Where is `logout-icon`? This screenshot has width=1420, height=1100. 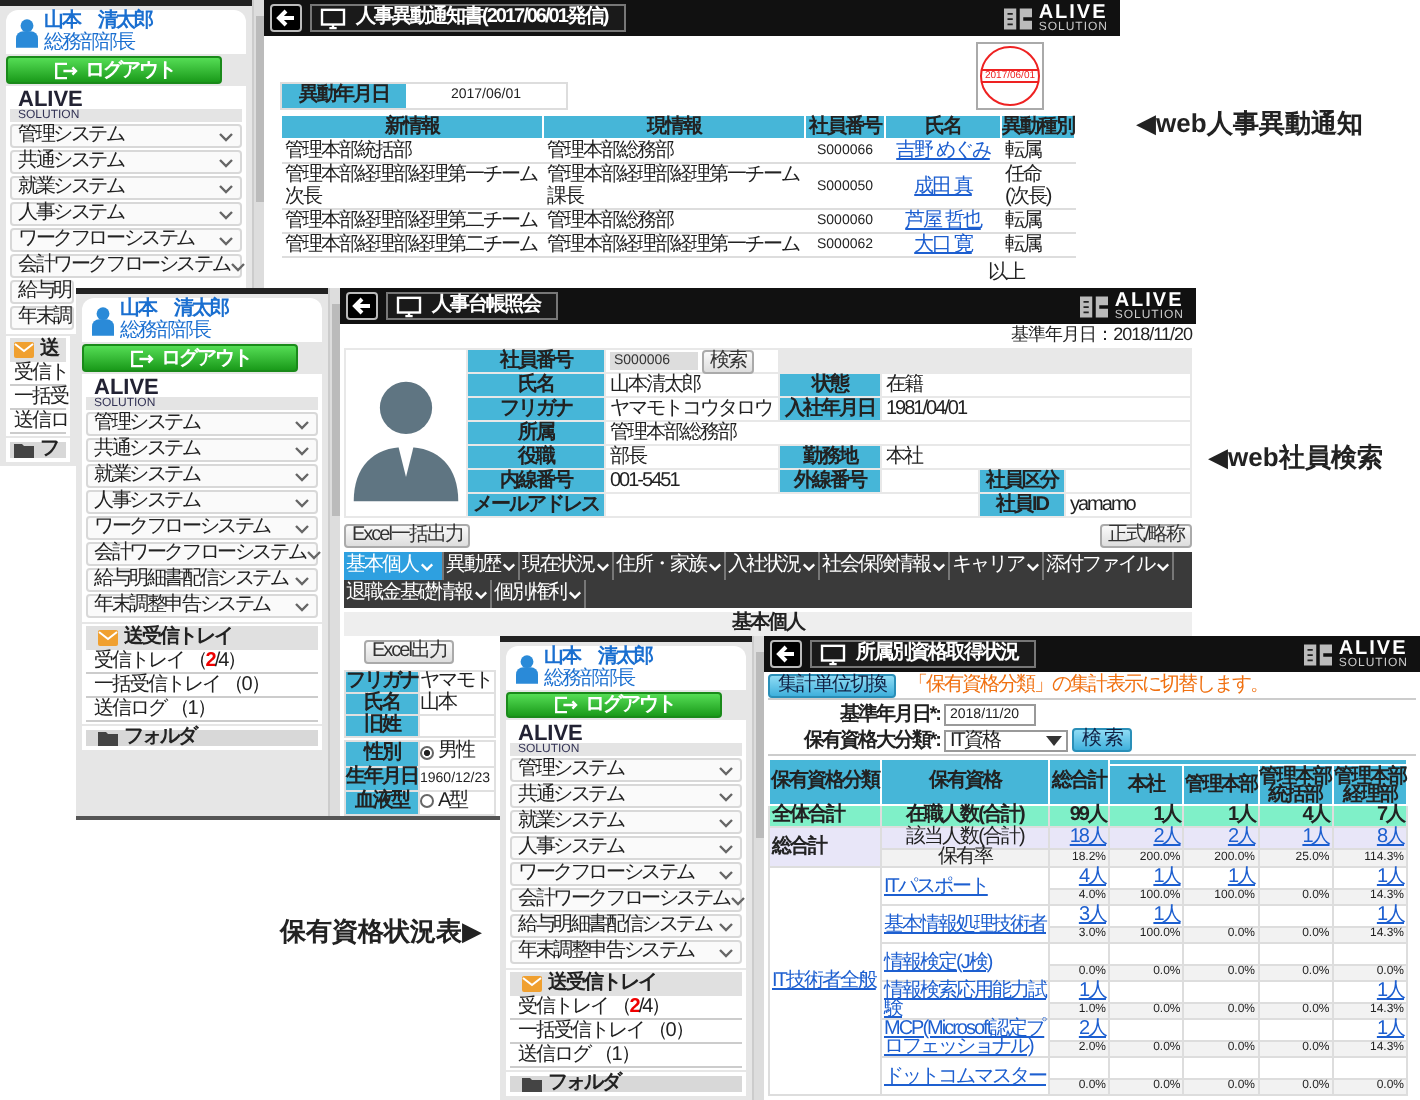 logout-icon is located at coordinates (66, 70).